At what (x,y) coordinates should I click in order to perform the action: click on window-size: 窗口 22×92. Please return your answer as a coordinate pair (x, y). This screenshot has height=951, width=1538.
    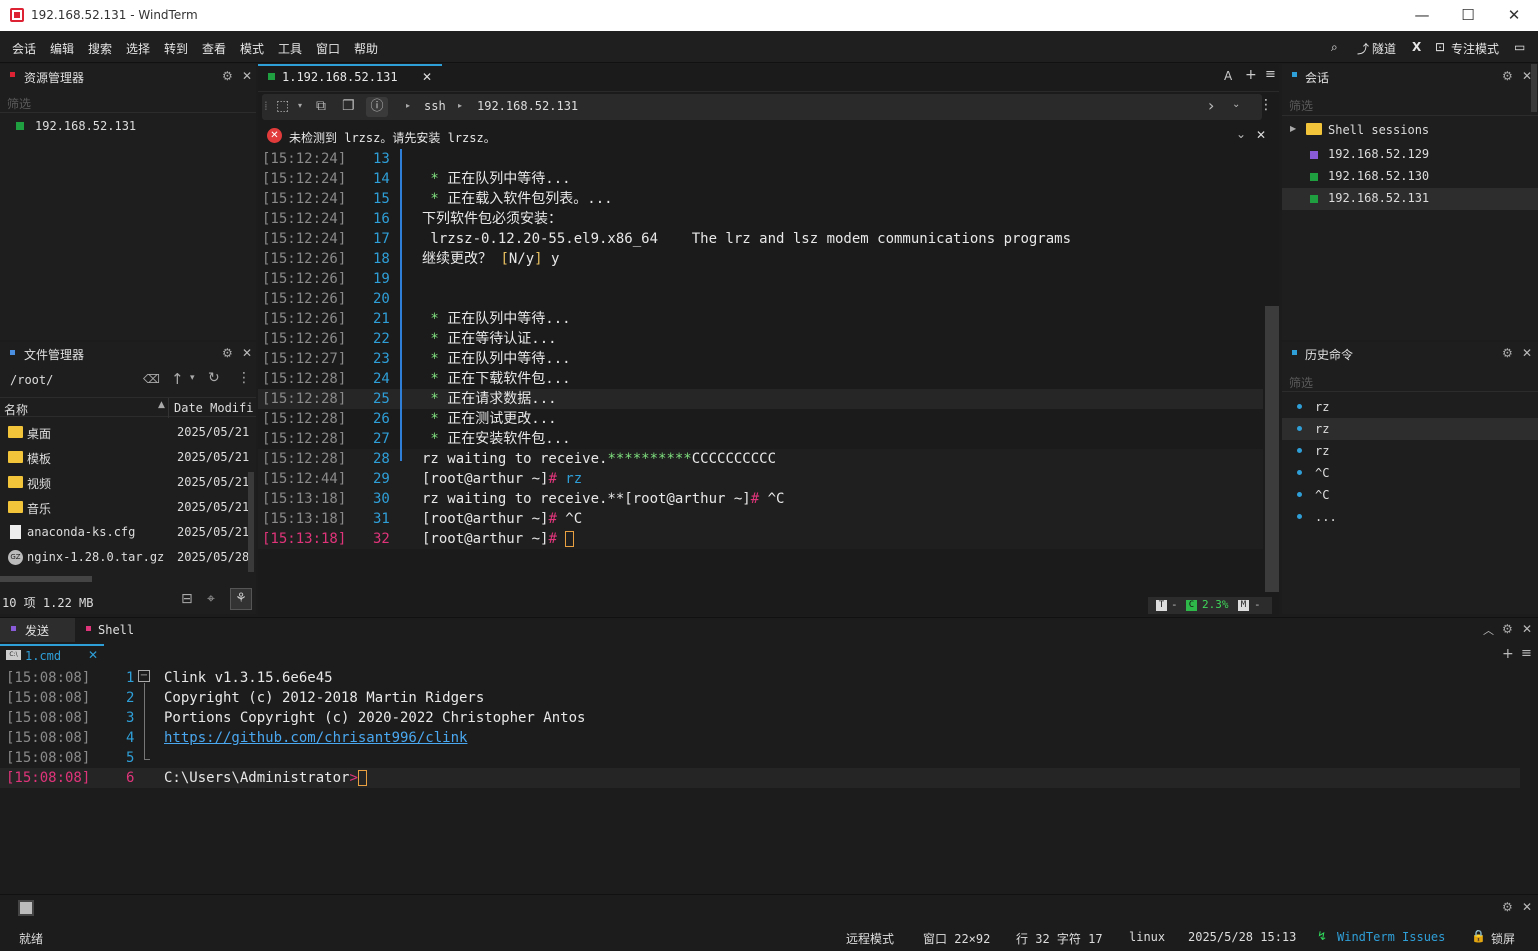
    Looking at the image, I should click on (956, 938).